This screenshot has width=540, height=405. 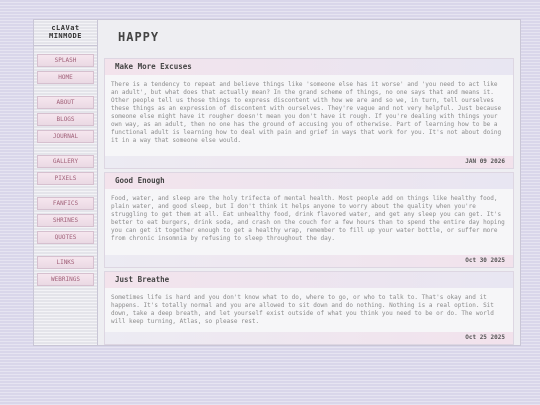 What do you see at coordinates (309, 280) in the screenshot?
I see `post-title: Just Breathe` at bounding box center [309, 280].